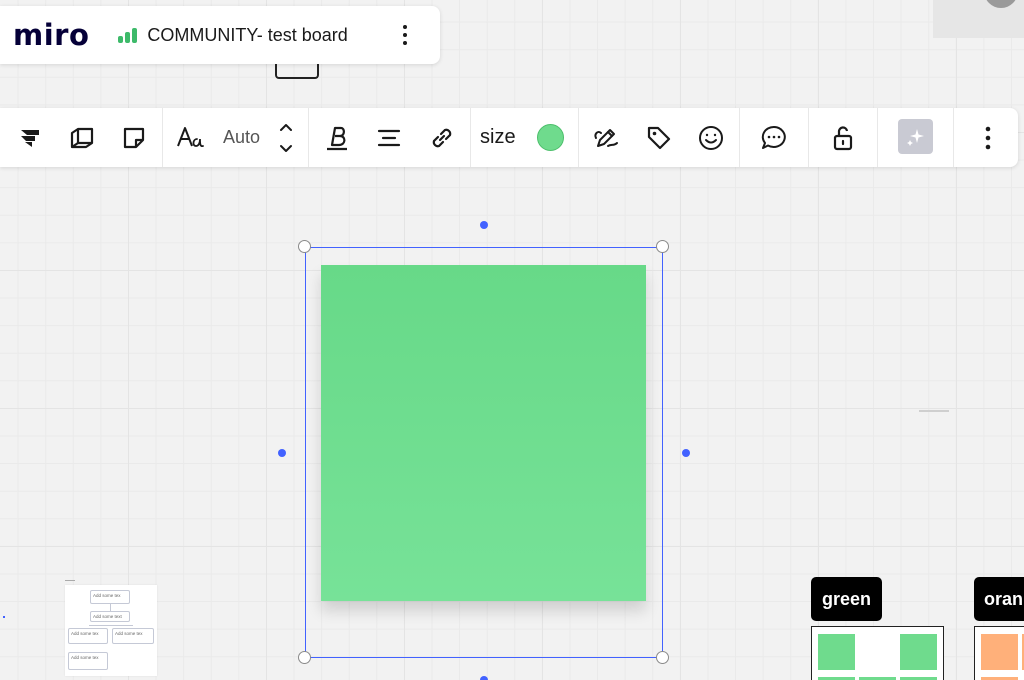 This screenshot has height=680, width=1024. I want to click on align-button, so click(389, 137).